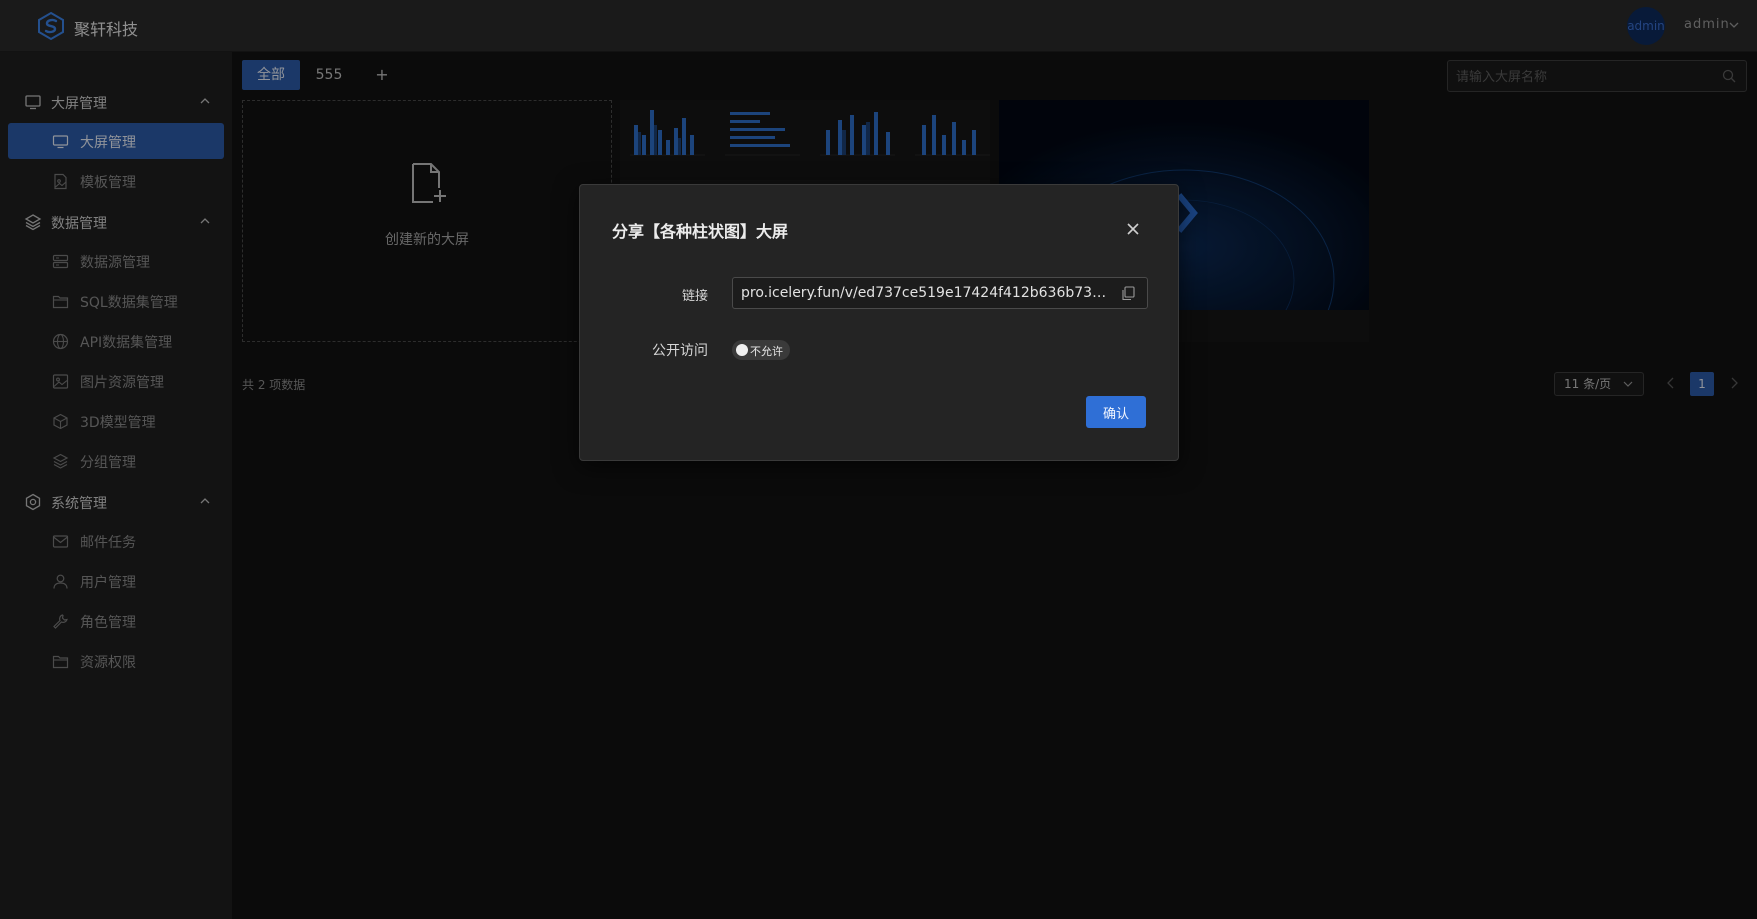 This screenshot has height=919, width=1757. What do you see at coordinates (700, 231) in the screenshot?
I see `dialog-title: 分享【各种柱状图】大屏` at bounding box center [700, 231].